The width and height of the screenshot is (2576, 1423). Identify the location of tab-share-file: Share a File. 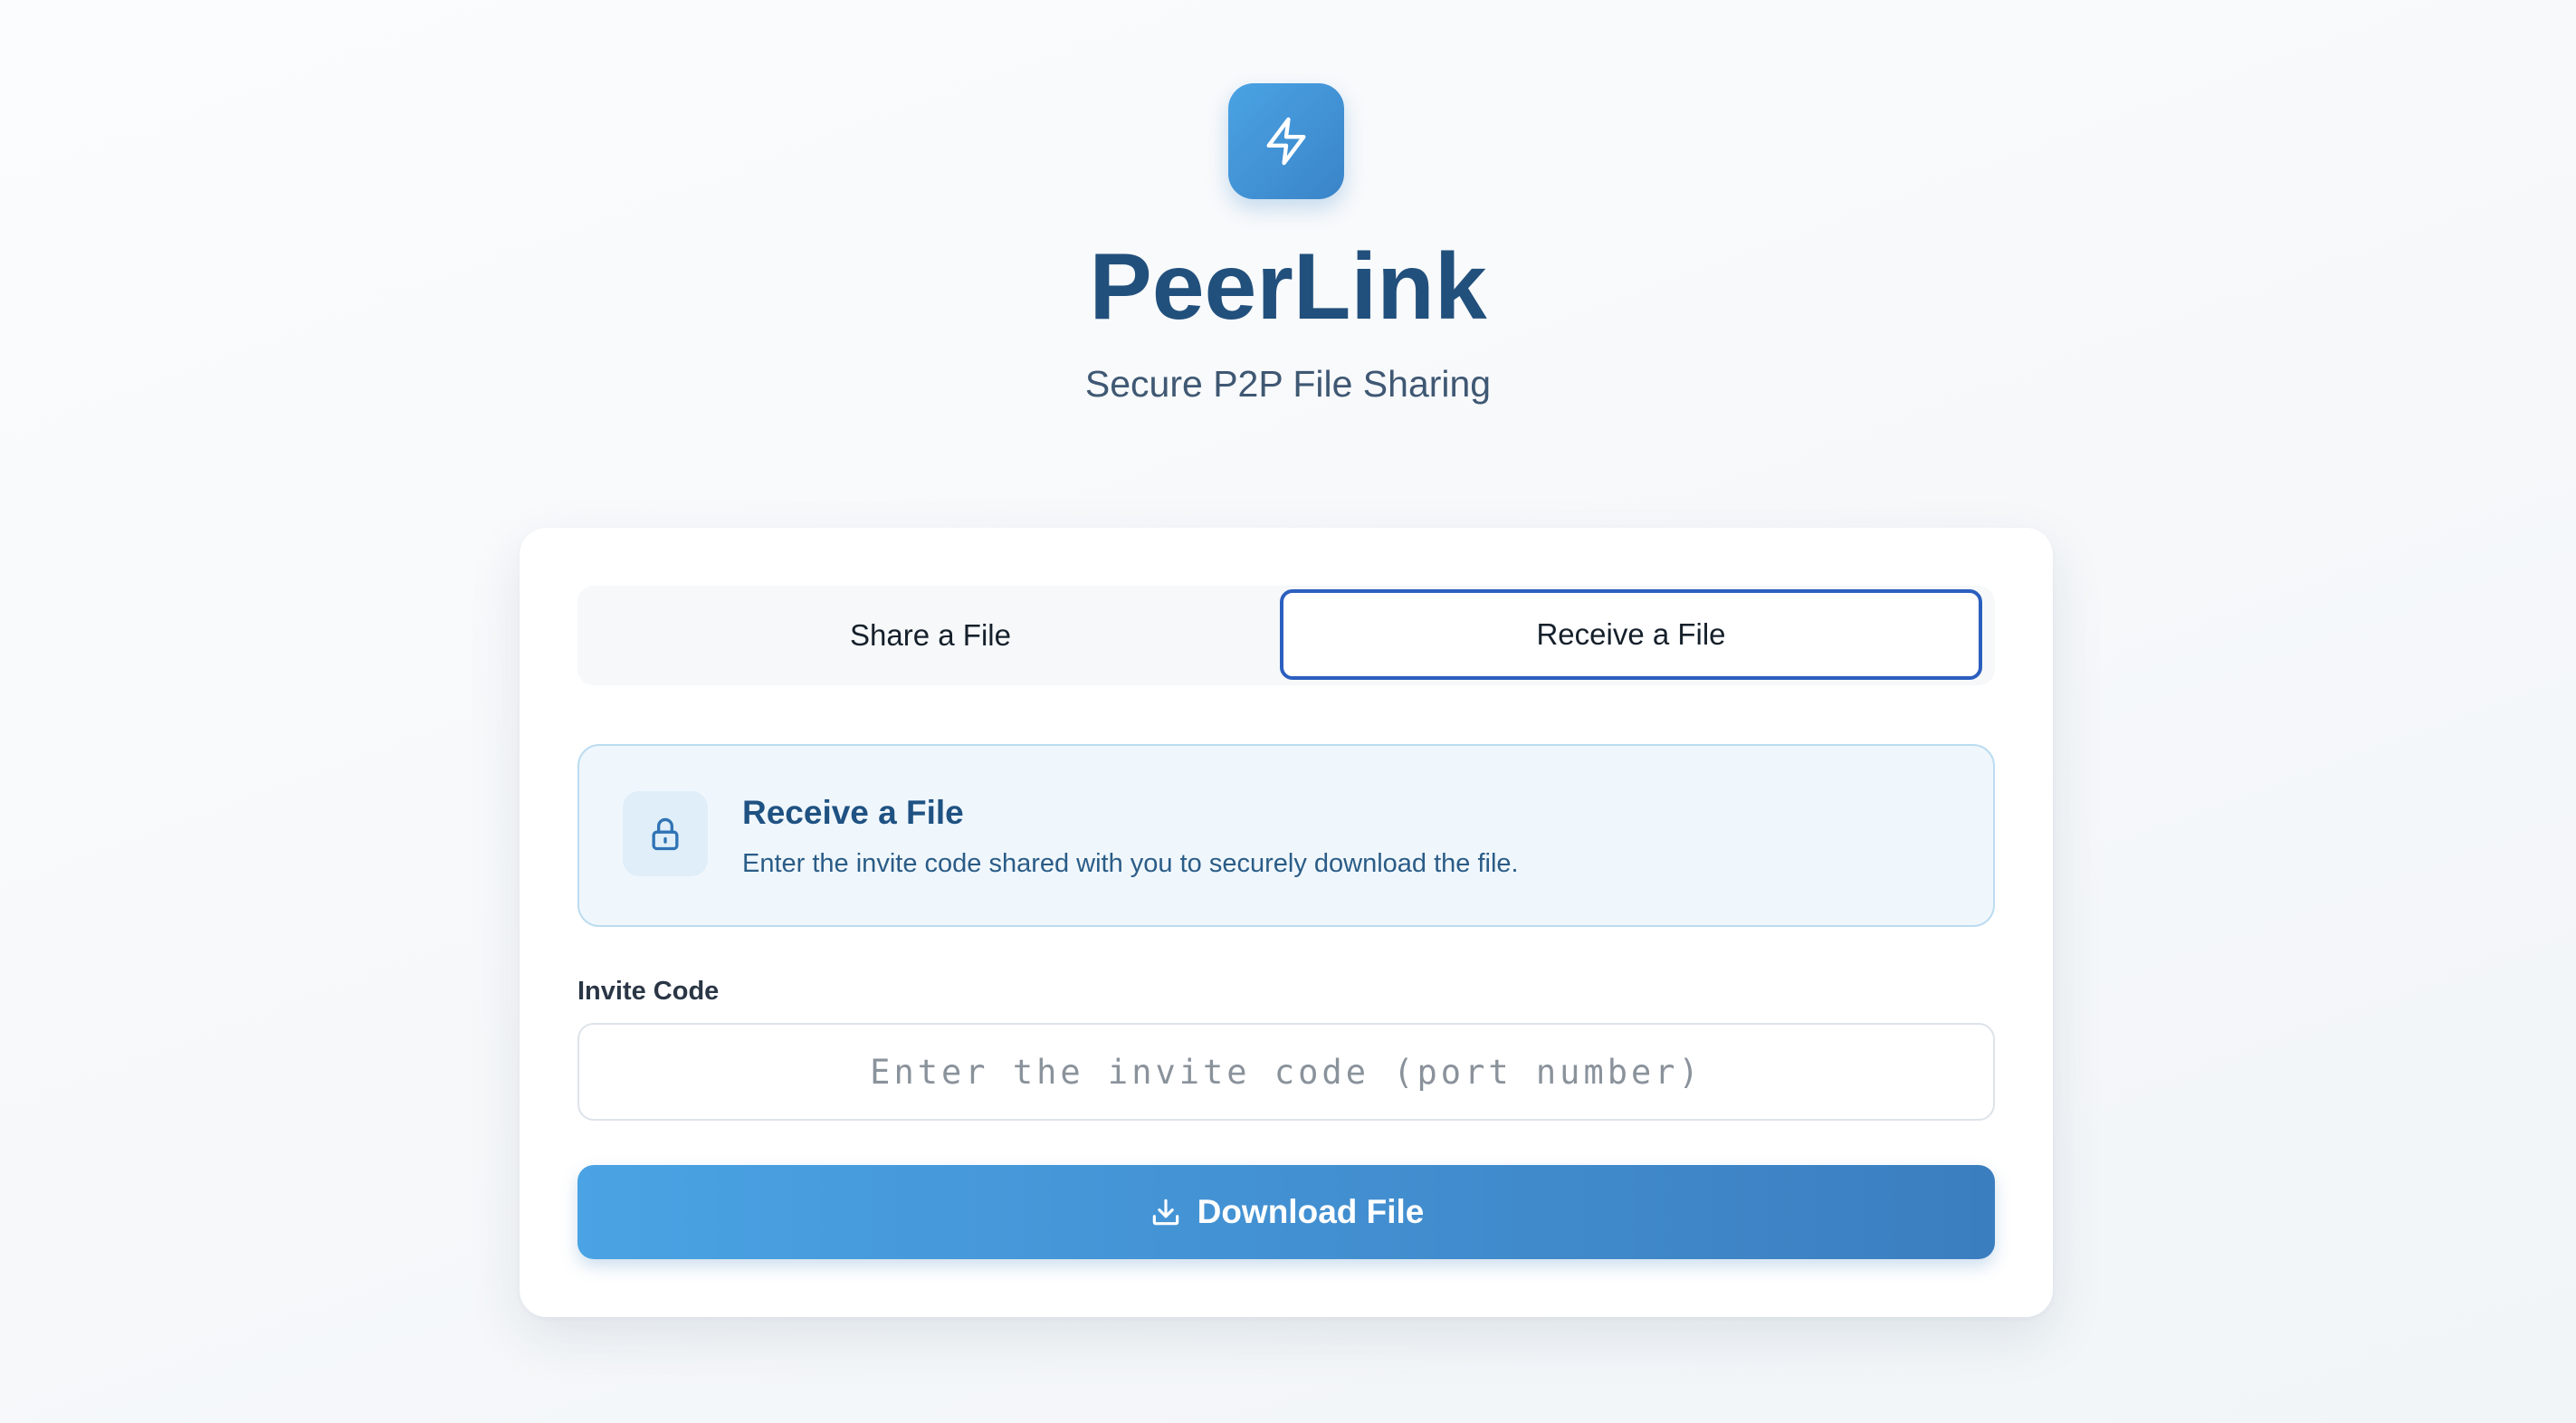
(930, 635).